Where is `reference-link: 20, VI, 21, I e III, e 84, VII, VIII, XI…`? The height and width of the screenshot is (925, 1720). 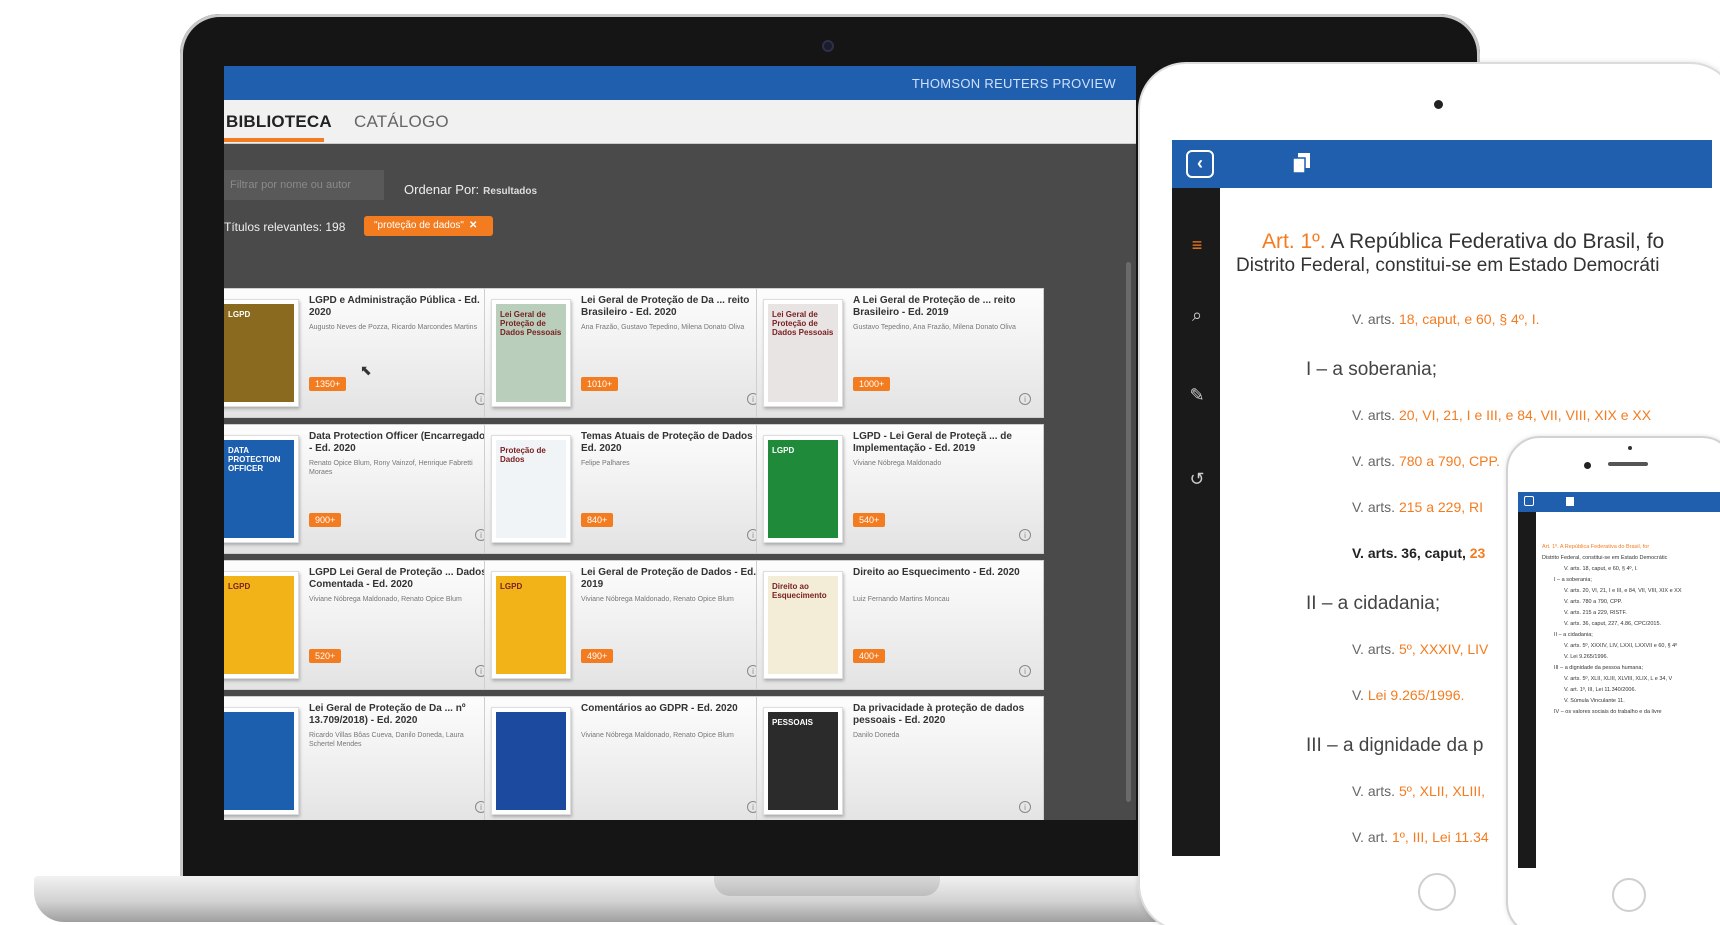
reference-link: 20, VI, 21, I e III, e 84, VII, VIII, XI… is located at coordinates (1525, 415).